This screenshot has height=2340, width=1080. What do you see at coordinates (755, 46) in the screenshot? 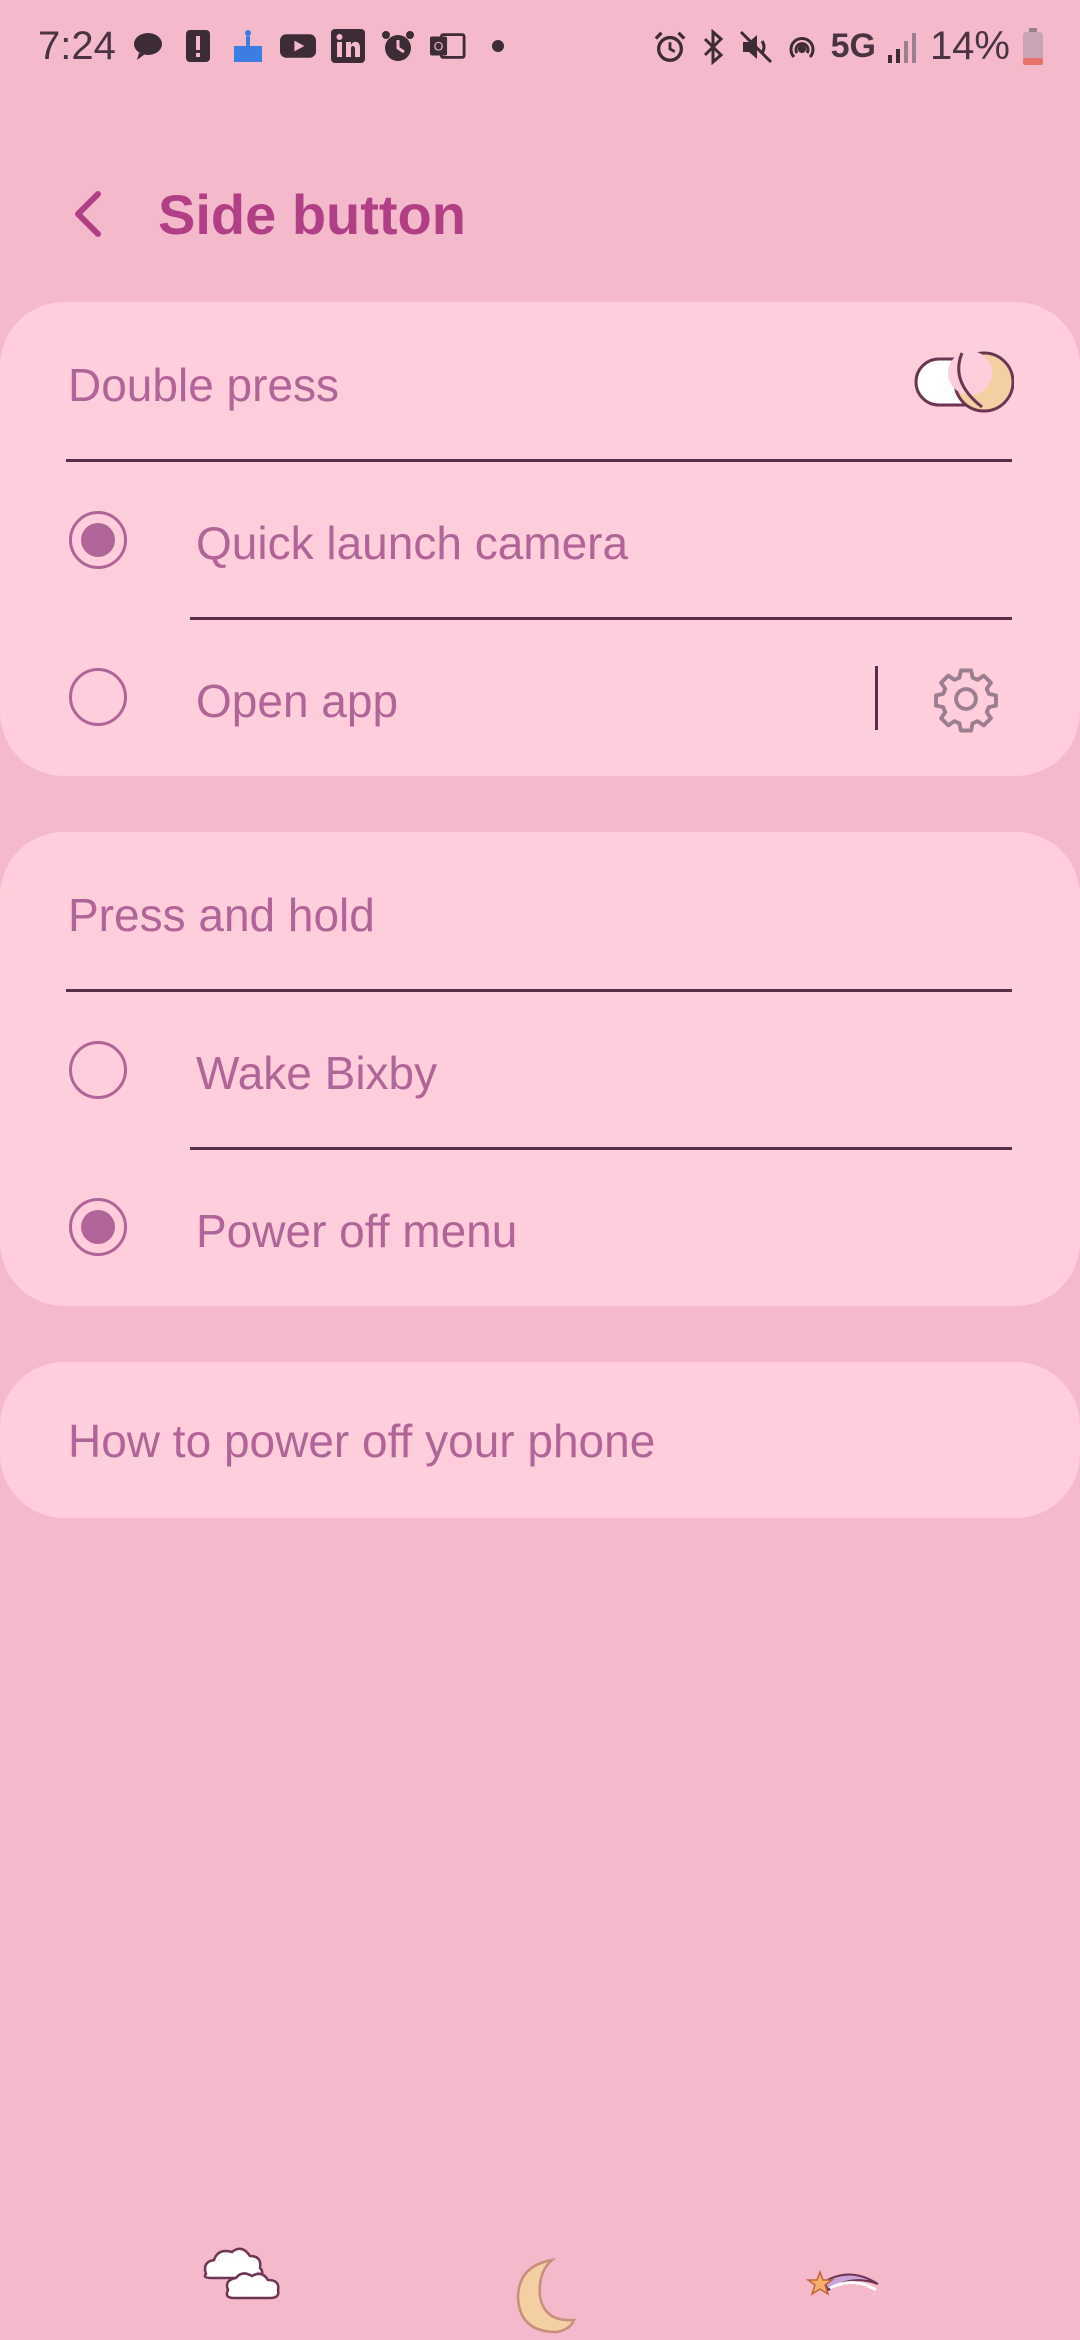
I see `mute-icon` at bounding box center [755, 46].